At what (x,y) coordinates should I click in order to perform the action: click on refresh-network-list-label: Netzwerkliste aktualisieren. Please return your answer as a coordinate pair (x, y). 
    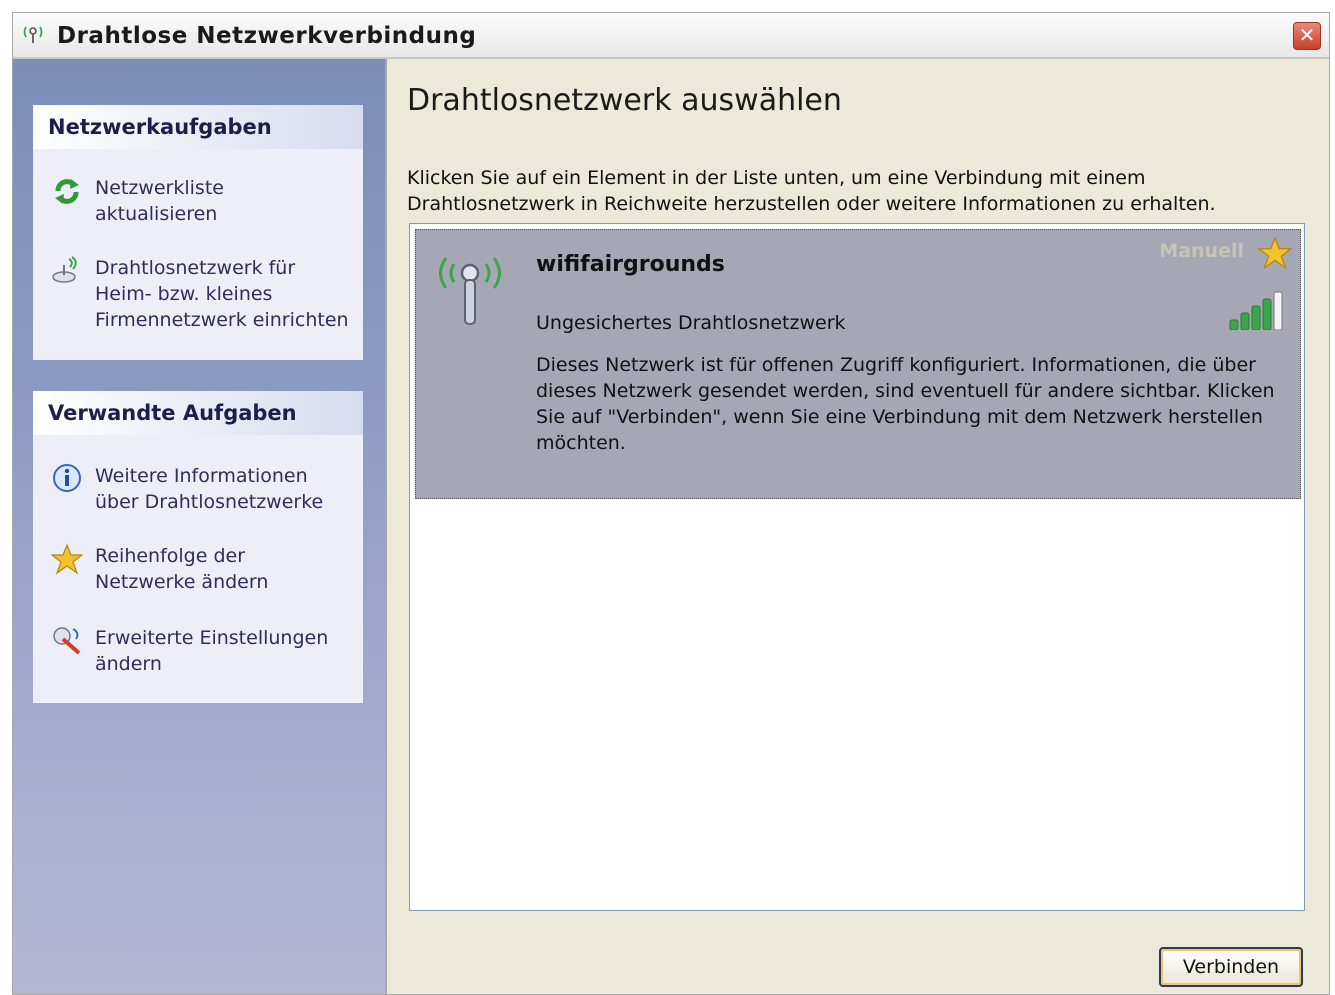
    Looking at the image, I should click on (159, 201).